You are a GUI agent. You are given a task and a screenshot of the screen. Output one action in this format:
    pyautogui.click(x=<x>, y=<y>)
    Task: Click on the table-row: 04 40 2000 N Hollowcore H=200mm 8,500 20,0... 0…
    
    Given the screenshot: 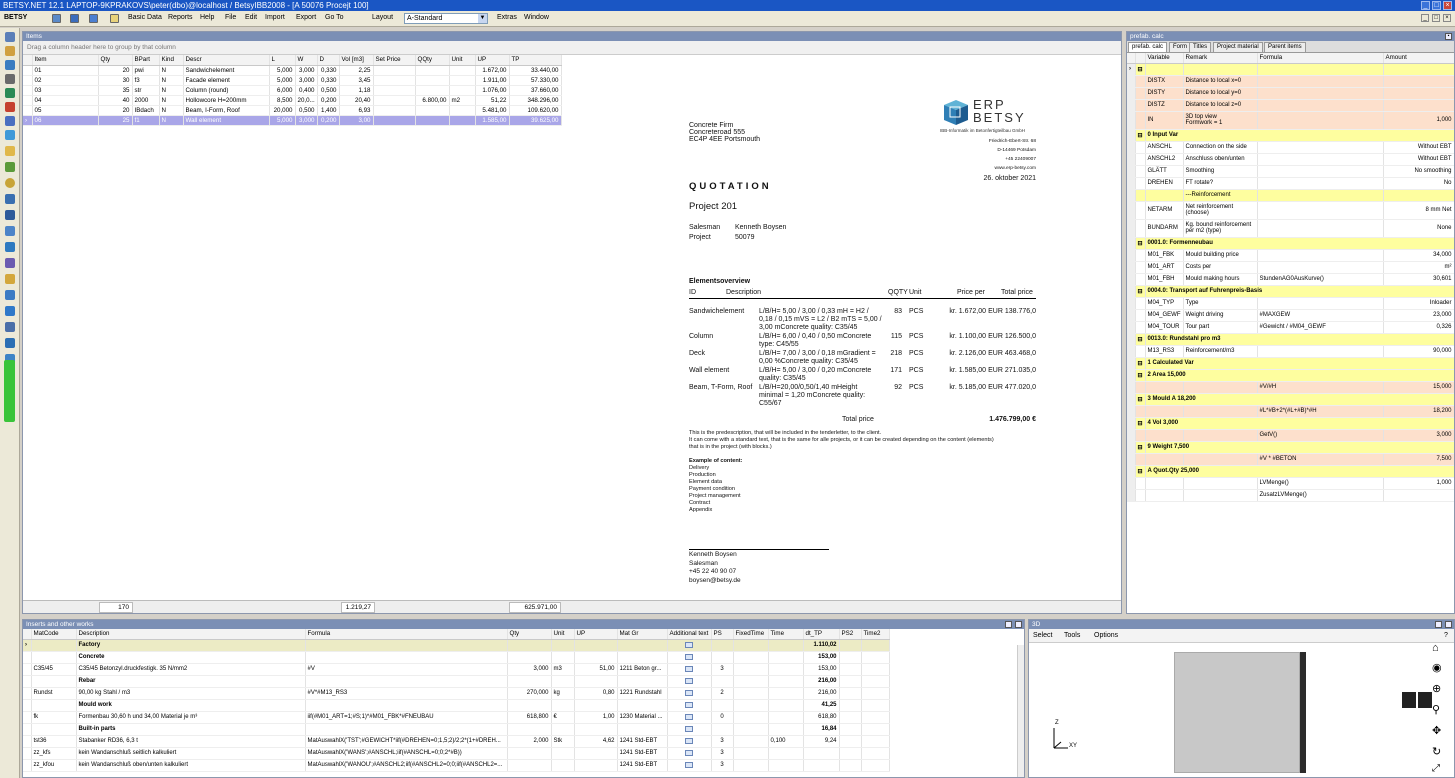 What is the action you would take?
    pyautogui.click(x=292, y=100)
    